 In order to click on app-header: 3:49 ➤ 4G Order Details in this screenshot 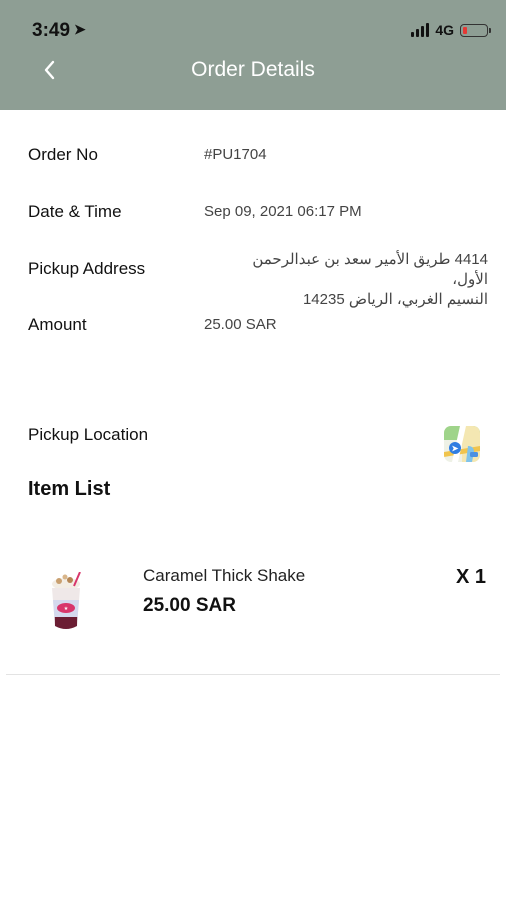, I will do `click(253, 55)`.